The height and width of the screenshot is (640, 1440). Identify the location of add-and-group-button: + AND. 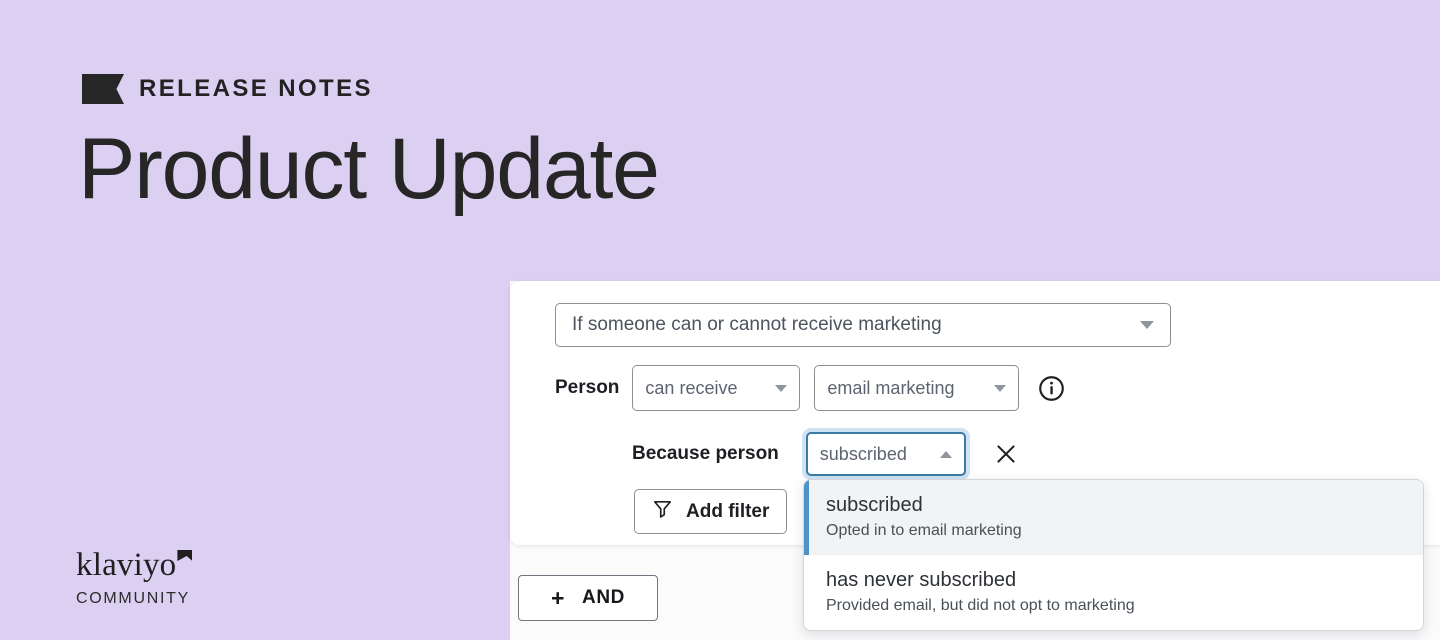
(588, 598).